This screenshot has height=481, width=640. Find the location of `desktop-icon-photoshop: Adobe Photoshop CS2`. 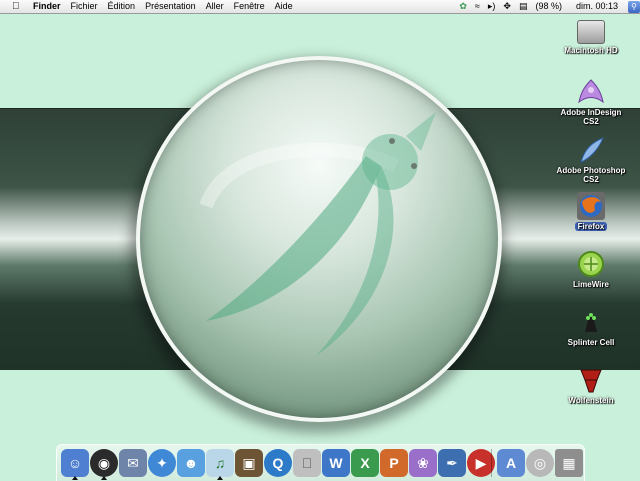

desktop-icon-photoshop: Adobe Photoshop CS2 is located at coordinates (591, 160).